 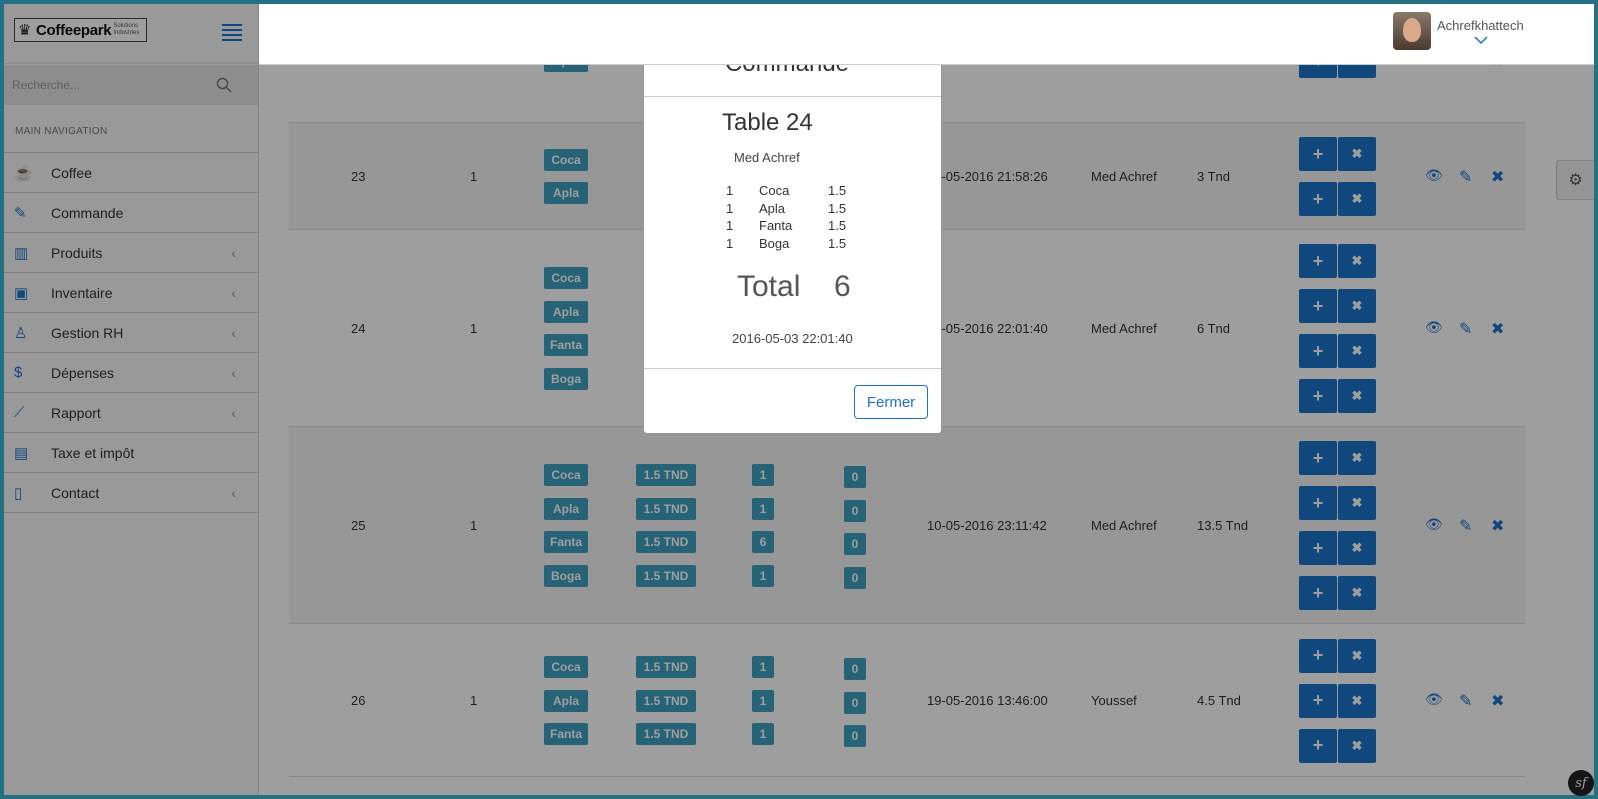 I want to click on modal-line-name: Apla, so click(x=772, y=208).